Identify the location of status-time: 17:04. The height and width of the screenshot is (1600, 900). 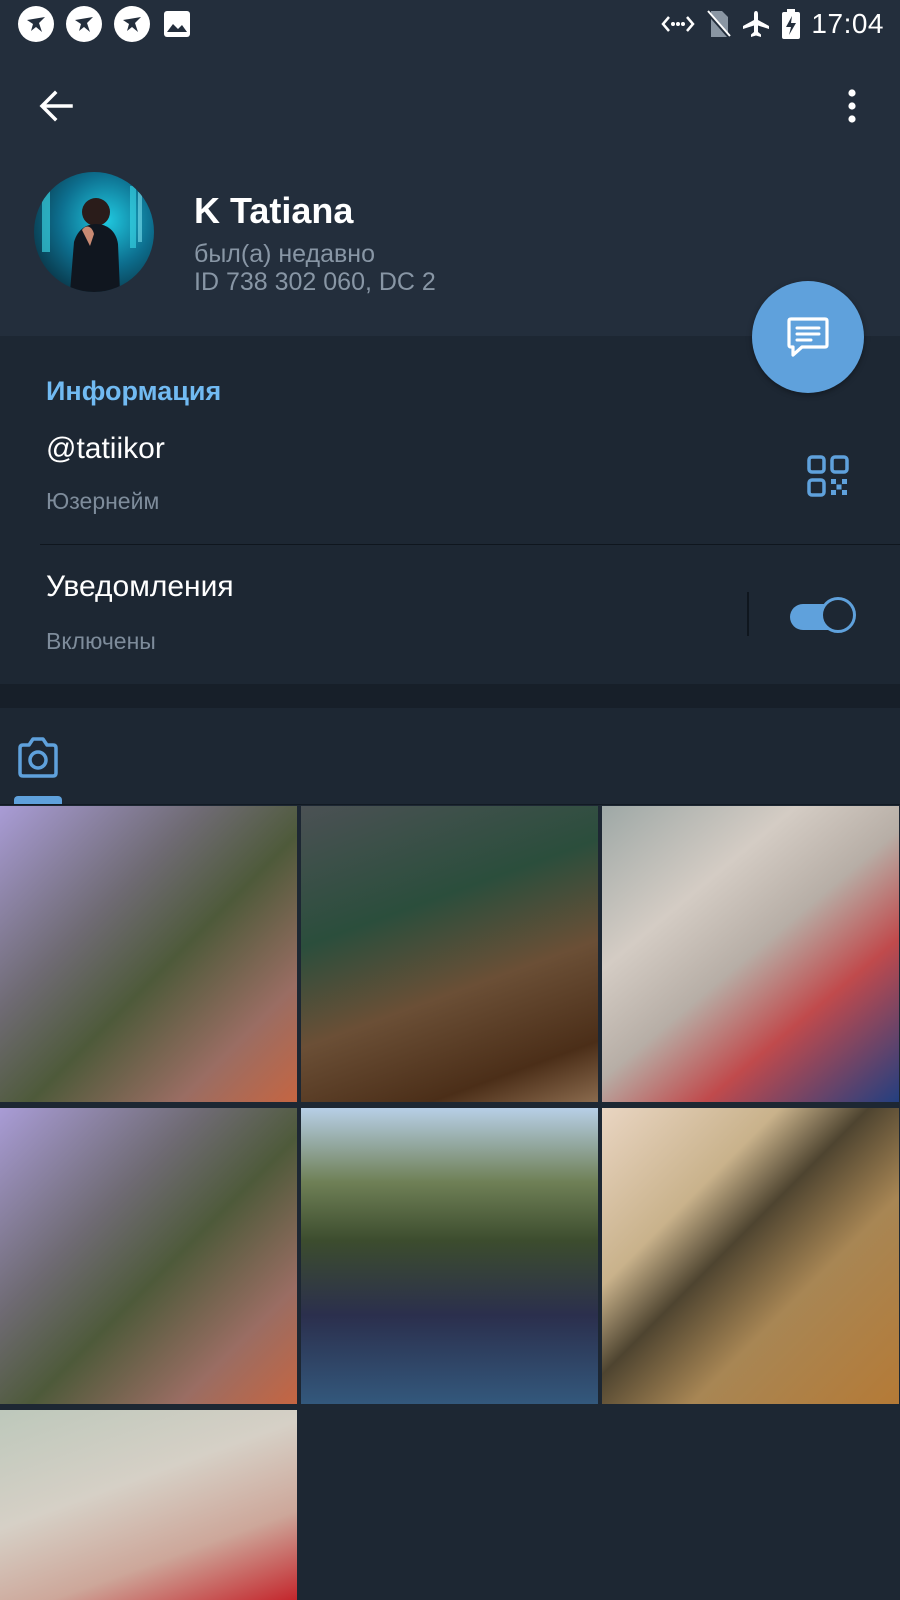
(847, 23).